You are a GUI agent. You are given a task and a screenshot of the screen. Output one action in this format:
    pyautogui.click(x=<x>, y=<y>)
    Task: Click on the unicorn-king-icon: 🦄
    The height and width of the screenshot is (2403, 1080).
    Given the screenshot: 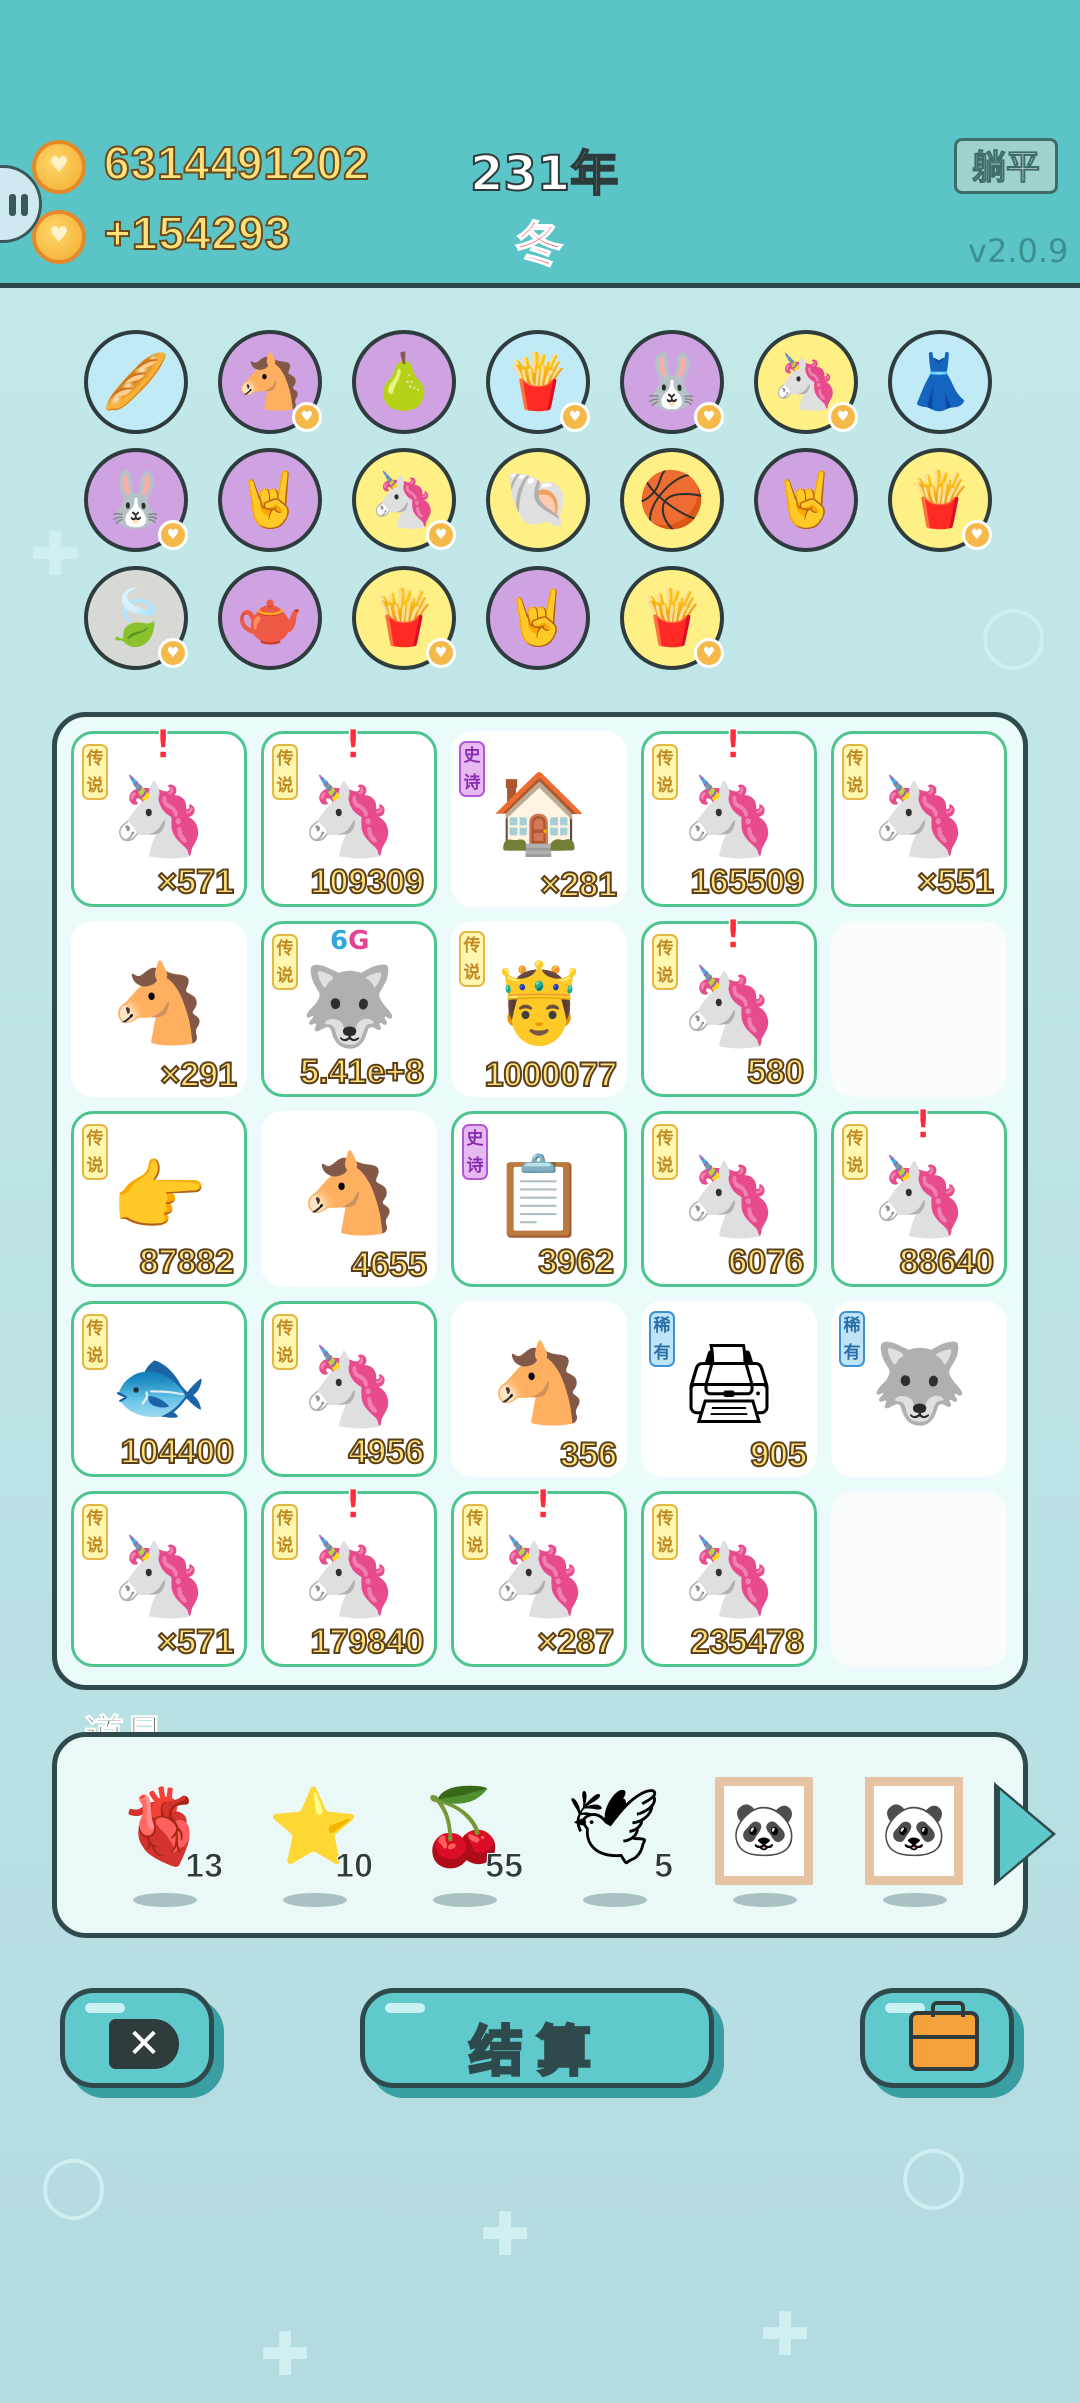 What is the action you would take?
    pyautogui.click(x=349, y=1387)
    